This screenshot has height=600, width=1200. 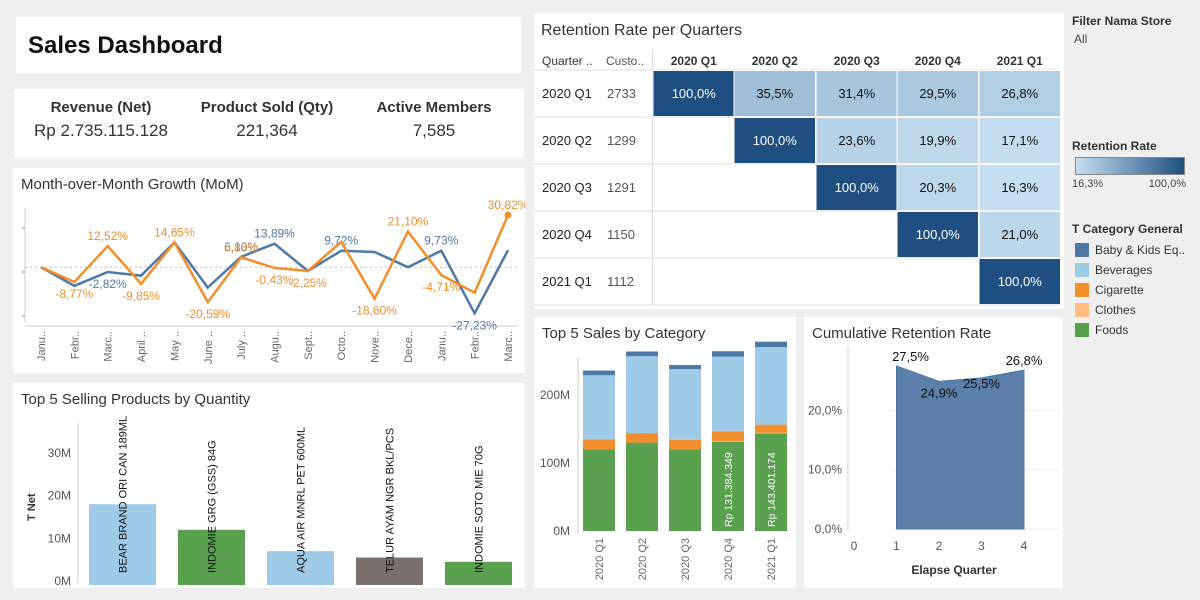 I want to click on legend-item: Clothes, so click(x=1134, y=310).